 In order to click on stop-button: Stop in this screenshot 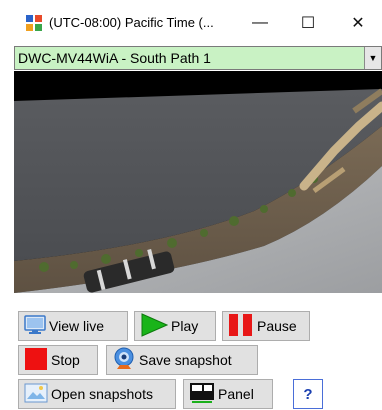, I will do `click(58, 360)`.